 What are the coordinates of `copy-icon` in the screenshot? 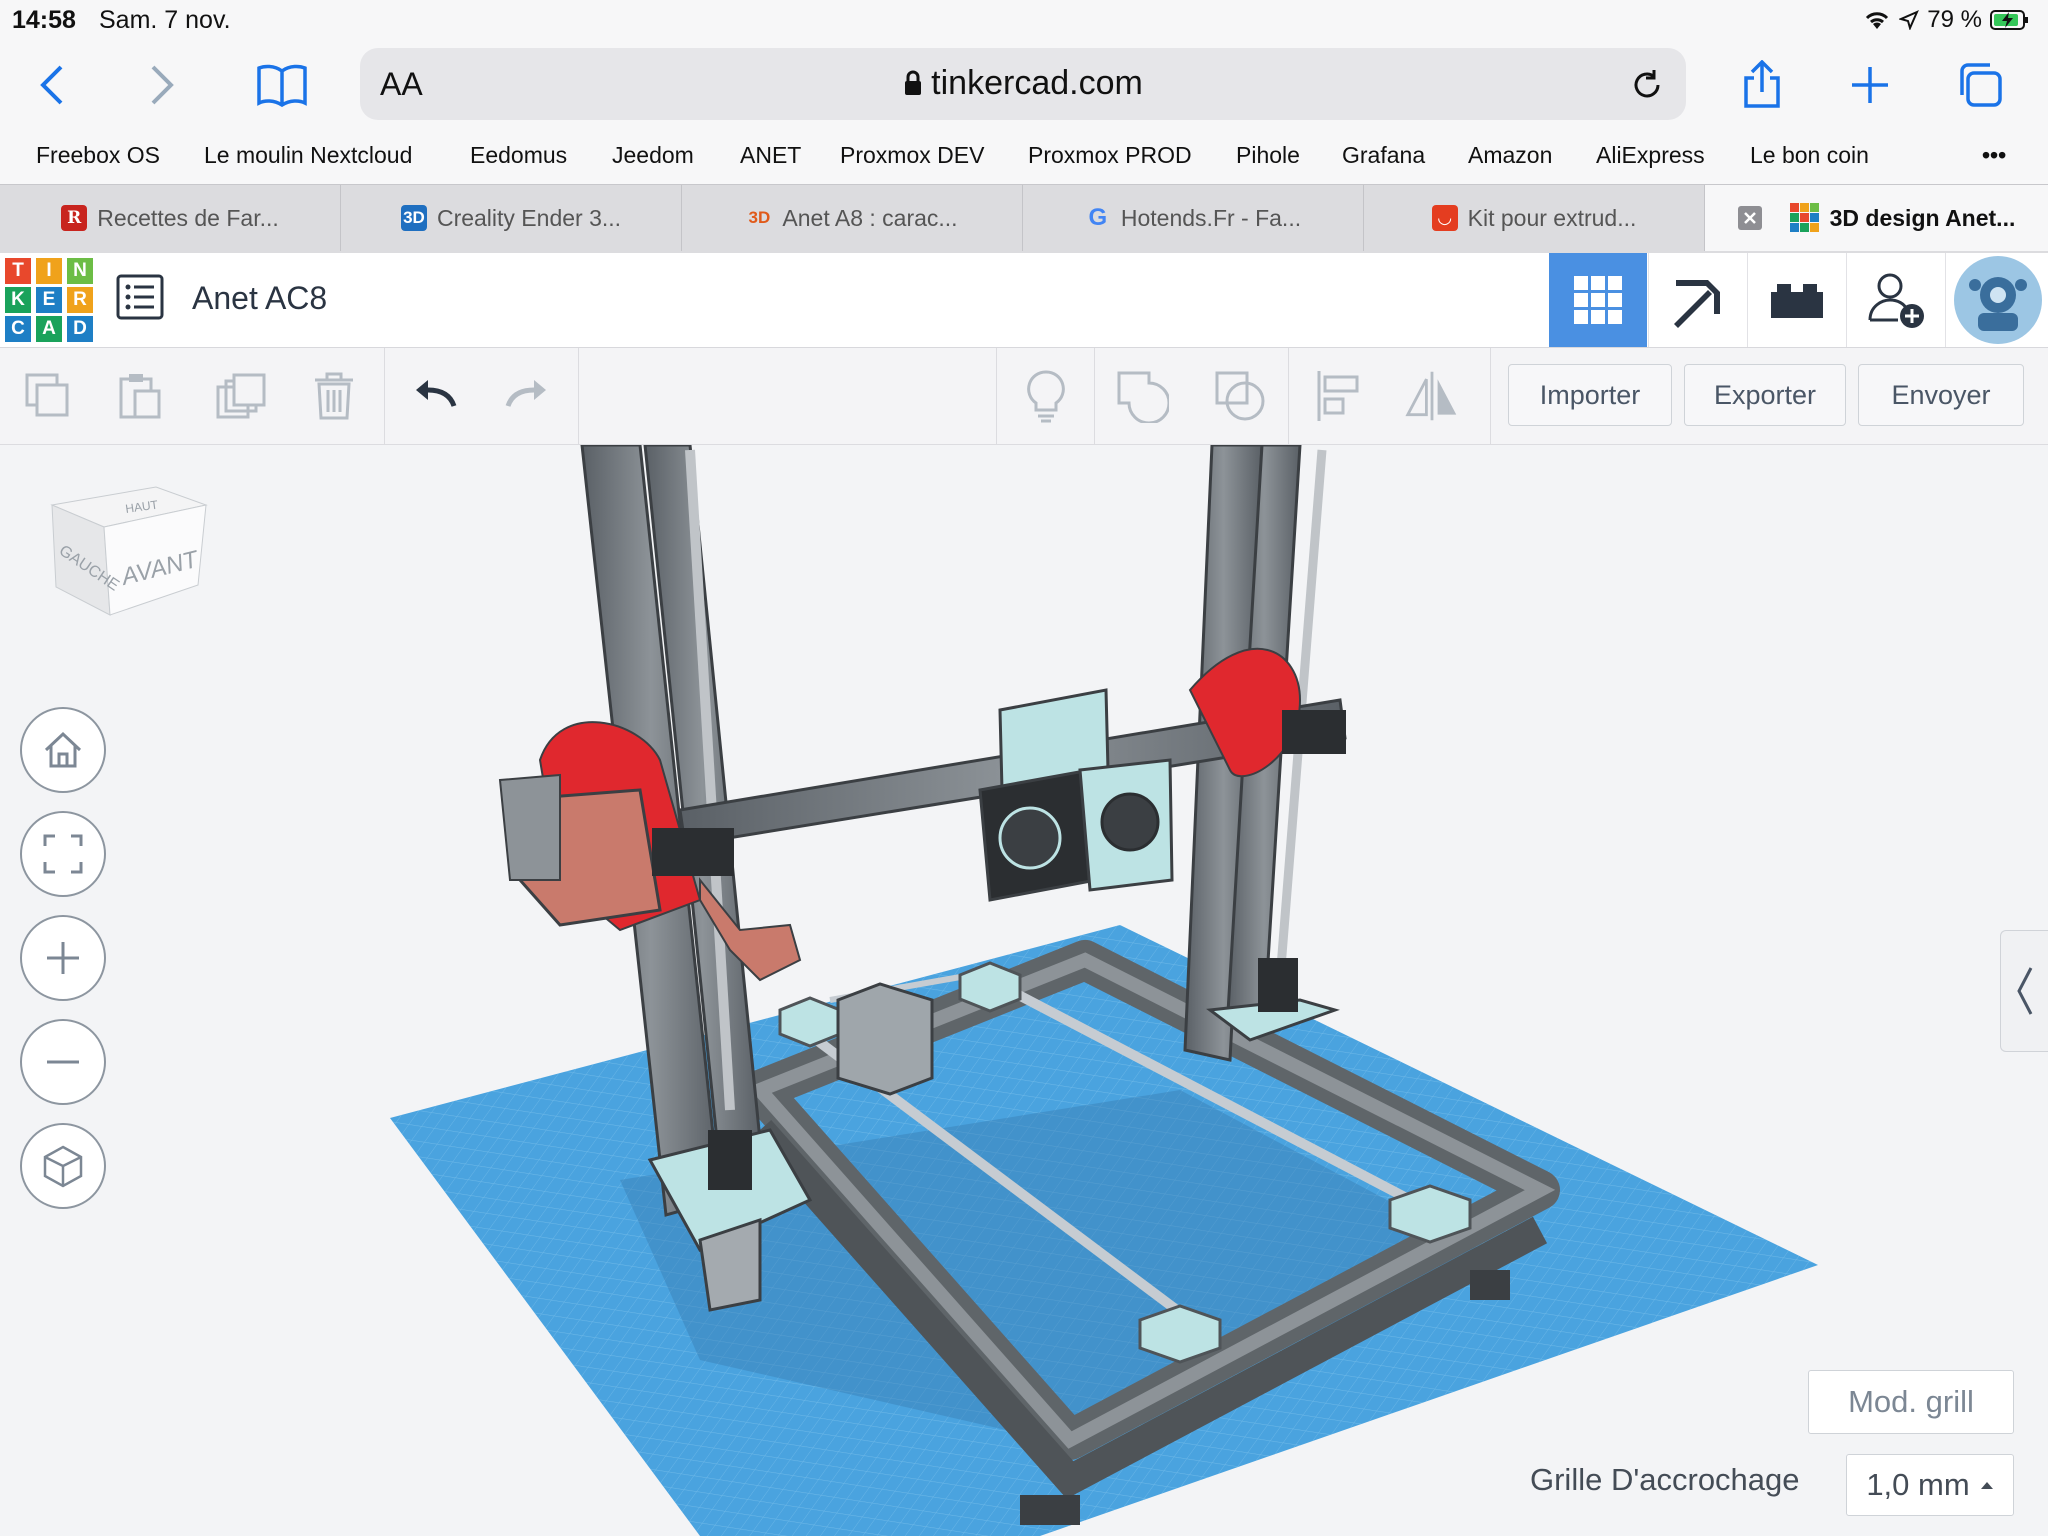 It's located at (47, 395).